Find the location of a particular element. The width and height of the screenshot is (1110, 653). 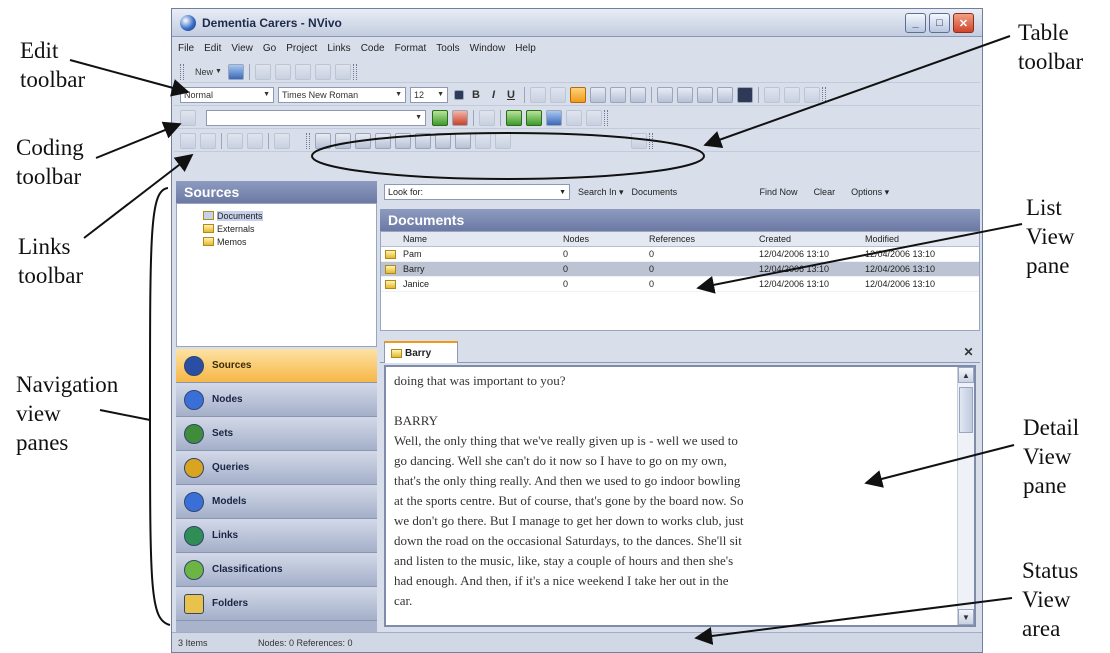

new-dropdown-arrow-icon: ▼ is located at coordinates (218, 71).